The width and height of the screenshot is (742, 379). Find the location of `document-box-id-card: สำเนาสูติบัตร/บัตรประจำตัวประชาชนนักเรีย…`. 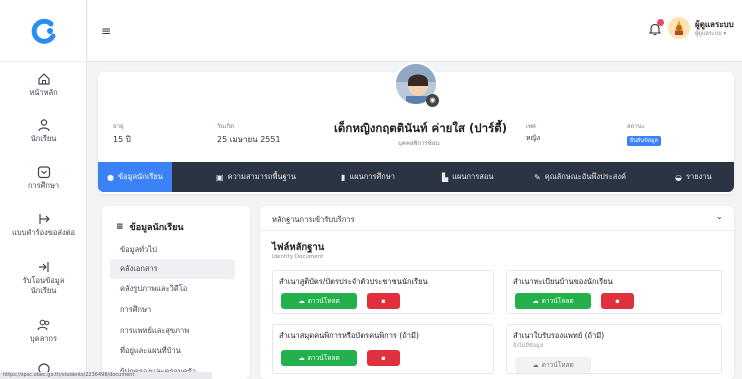

document-box-id-card: สำเนาสูติบัตร/บัตรประจำตัวประชาชนนักเรีย… is located at coordinates (383, 292).